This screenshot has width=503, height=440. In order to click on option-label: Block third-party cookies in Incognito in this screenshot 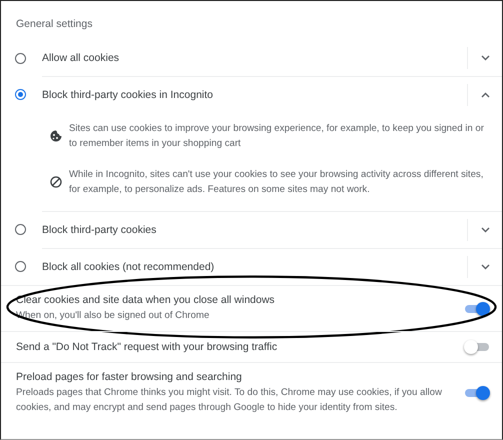, I will do `click(128, 95)`.